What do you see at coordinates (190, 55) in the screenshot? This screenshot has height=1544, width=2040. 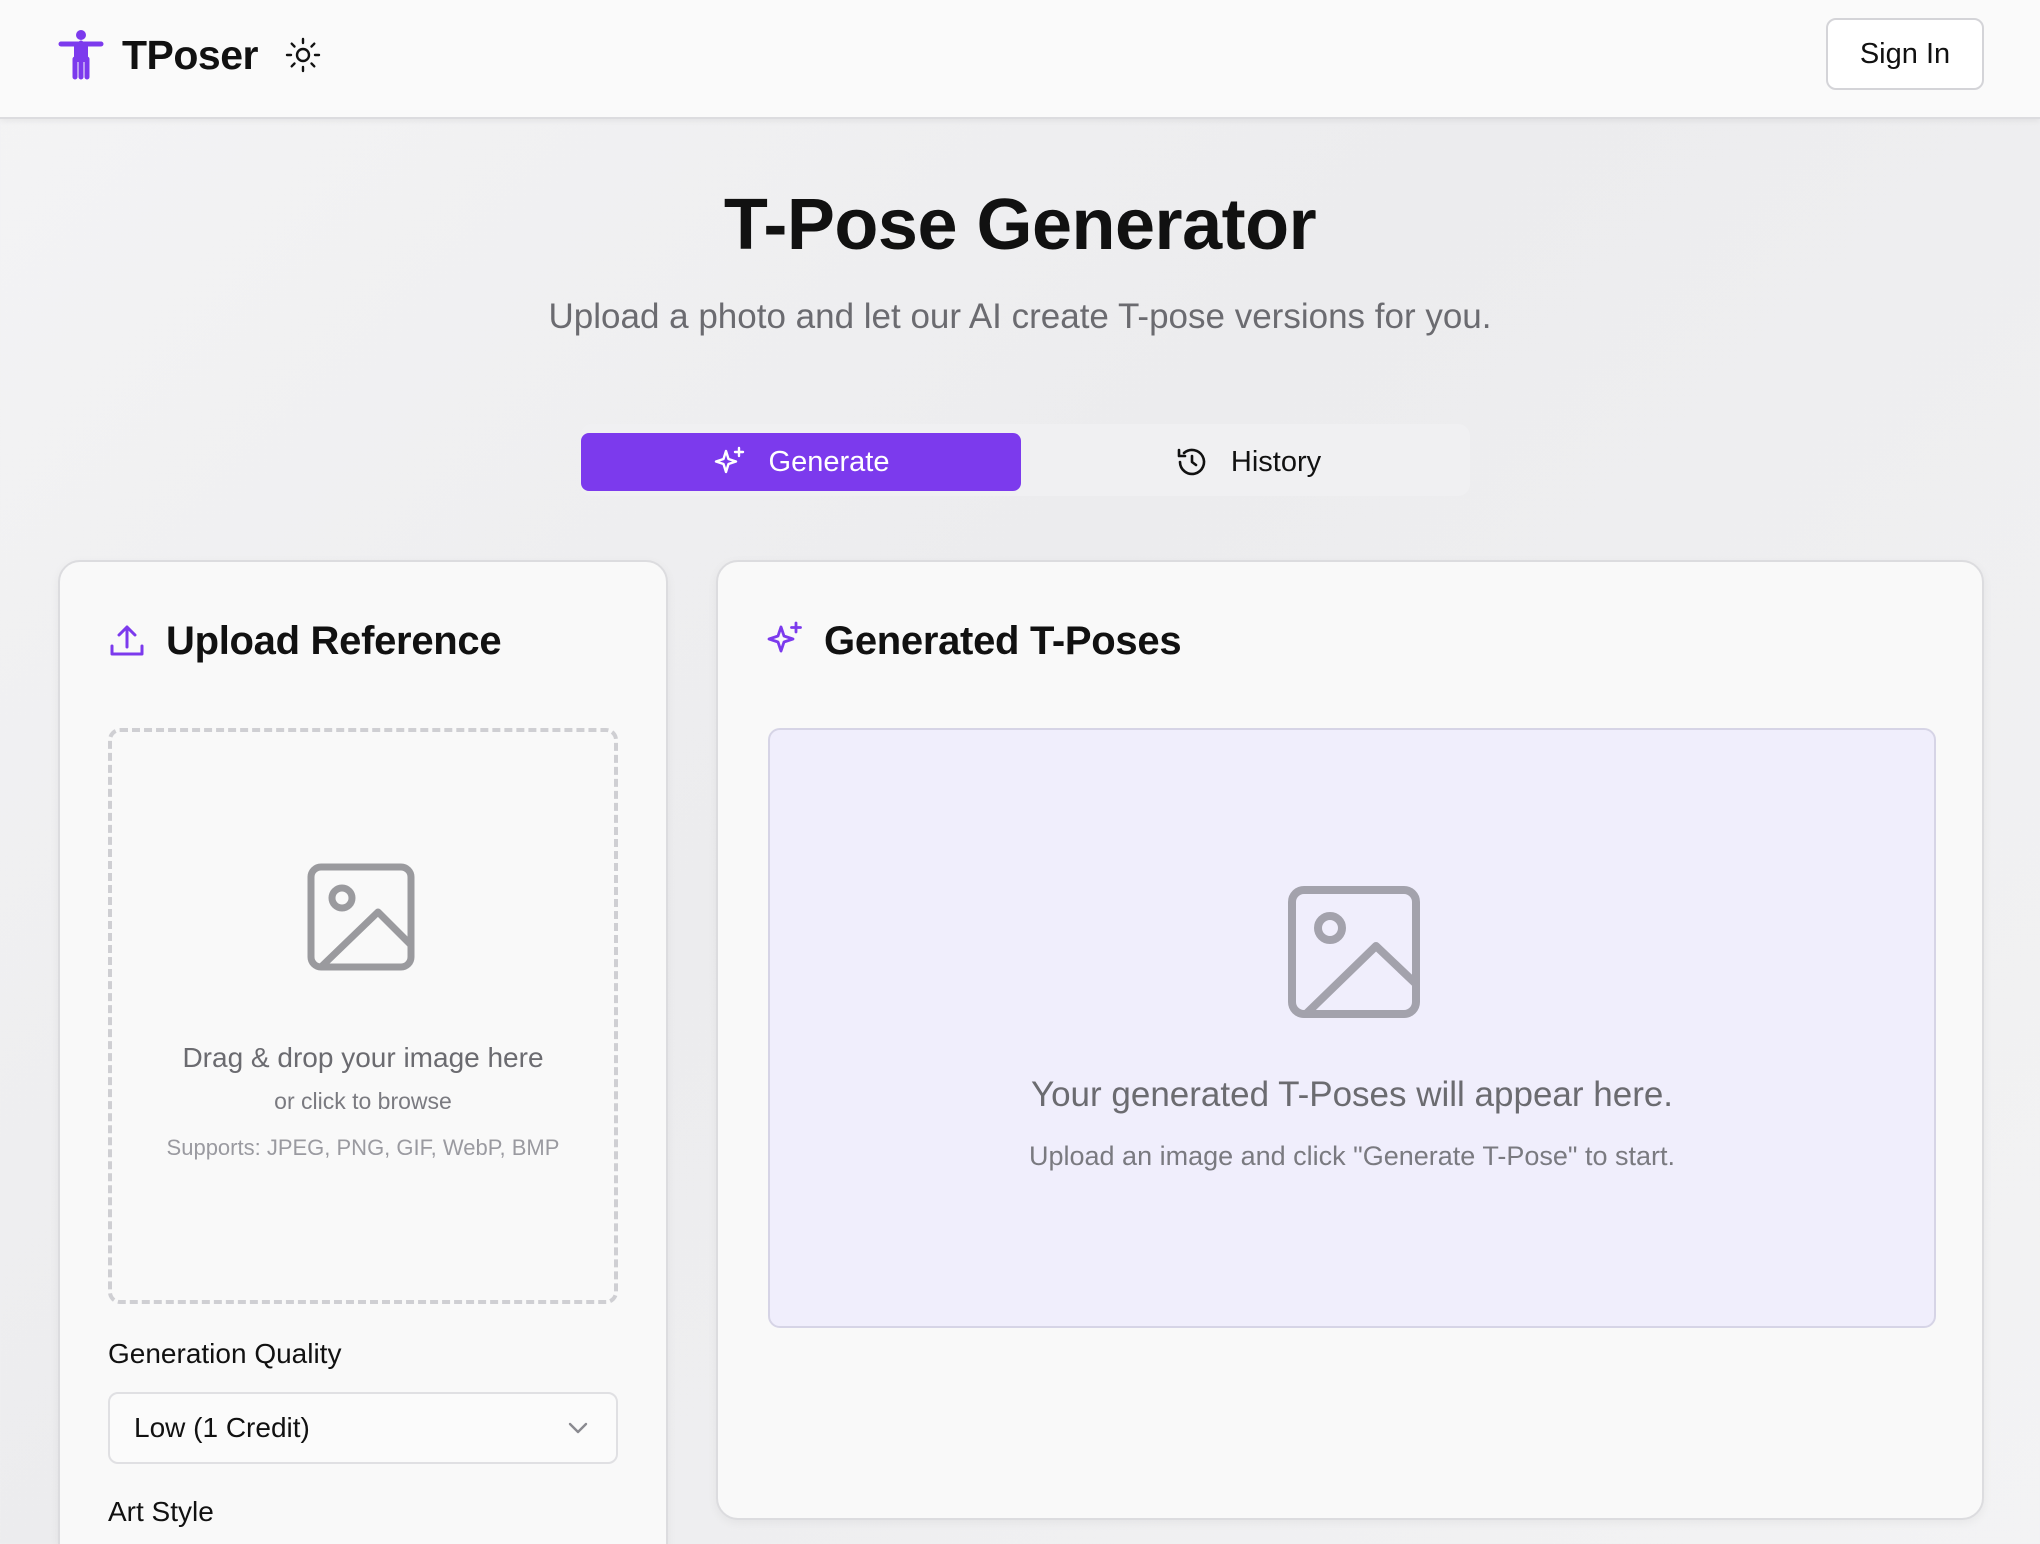 I see `brand-name: TPoser` at bounding box center [190, 55].